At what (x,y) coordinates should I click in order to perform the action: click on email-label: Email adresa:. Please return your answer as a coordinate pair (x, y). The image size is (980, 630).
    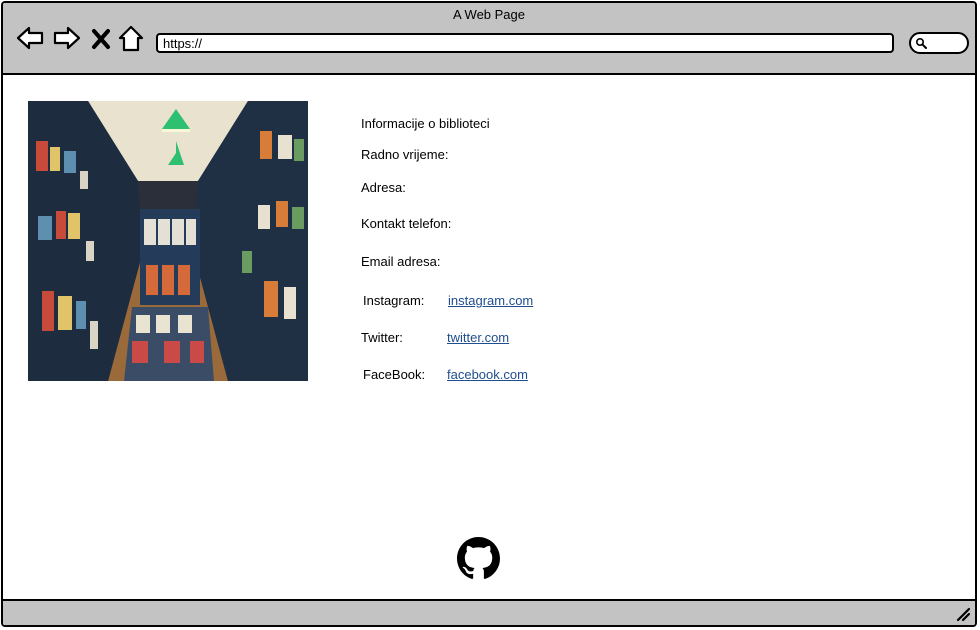
    Looking at the image, I should click on (401, 261).